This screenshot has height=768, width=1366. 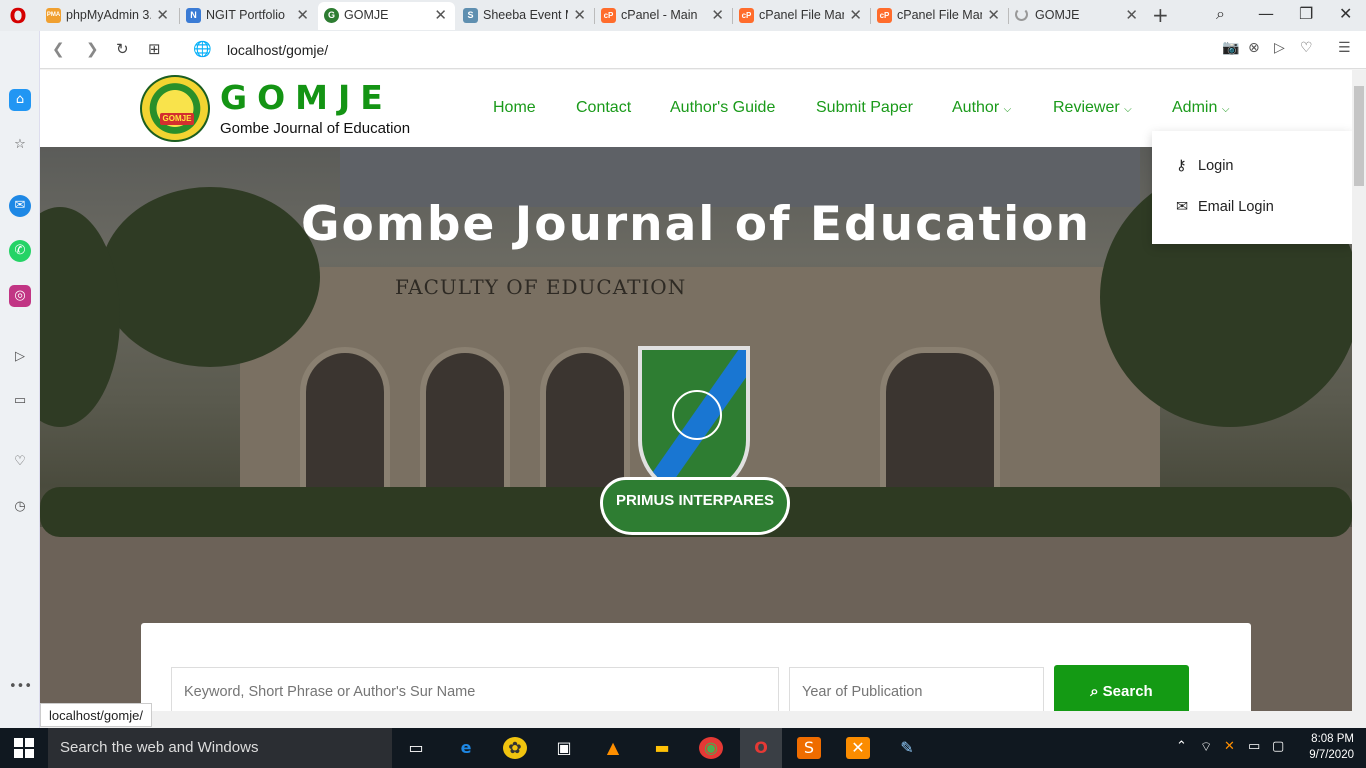 What do you see at coordinates (761, 748) in the screenshot?
I see `opera-taskbar-icon: O` at bounding box center [761, 748].